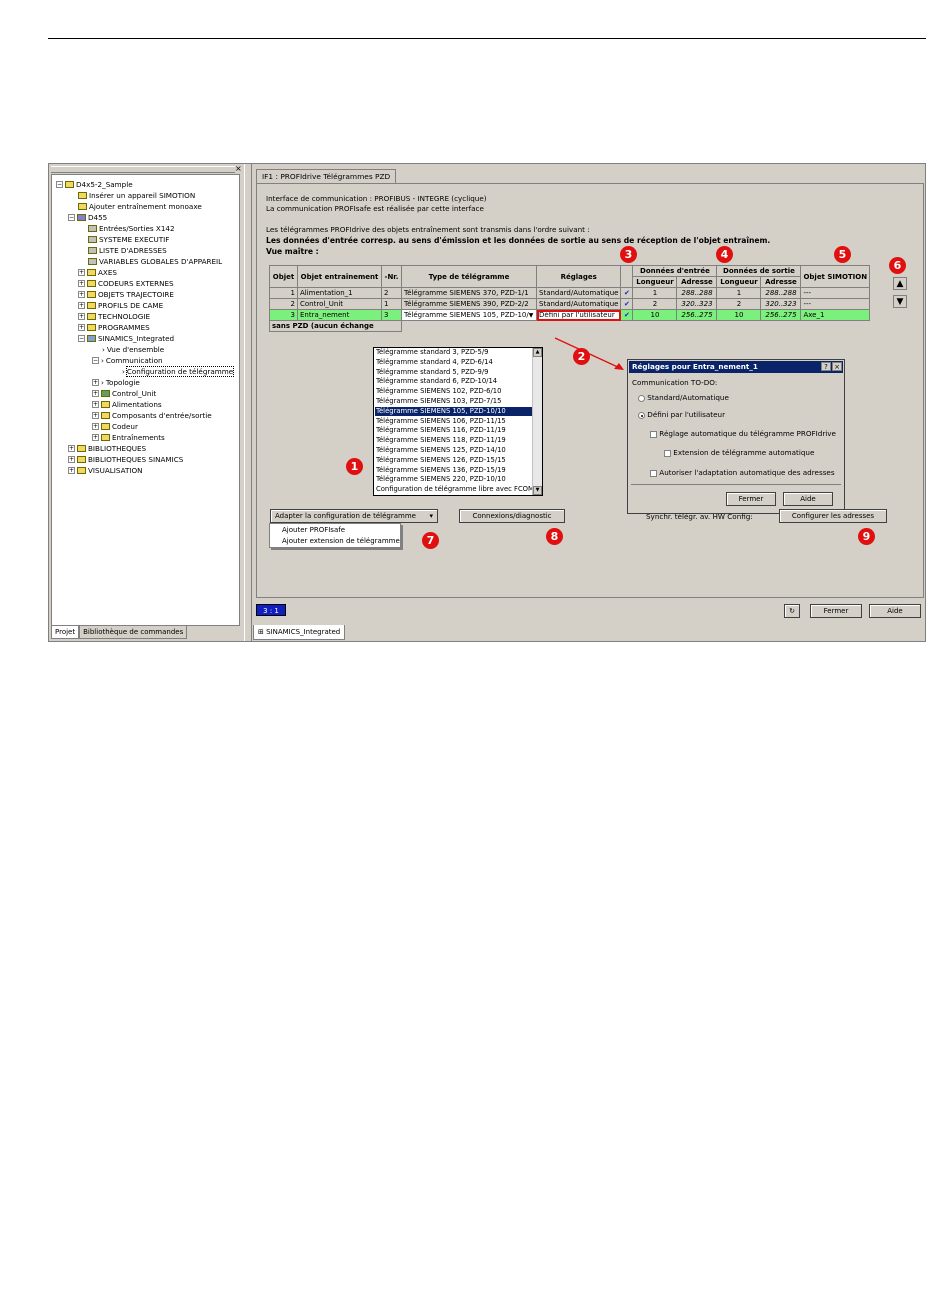 The width and height of the screenshot is (950, 1301). I want to click on tree-item-d455: − D455, so click(87, 217).